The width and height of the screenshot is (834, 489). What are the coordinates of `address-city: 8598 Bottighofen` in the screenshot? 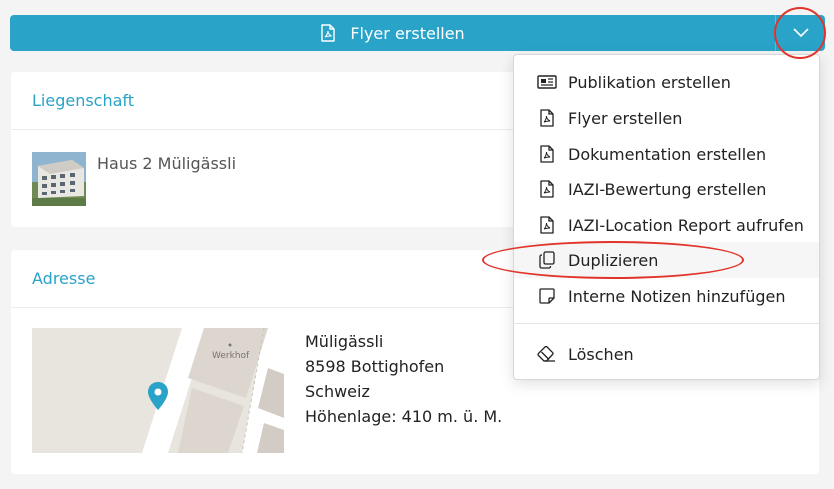 It's located at (375, 366).